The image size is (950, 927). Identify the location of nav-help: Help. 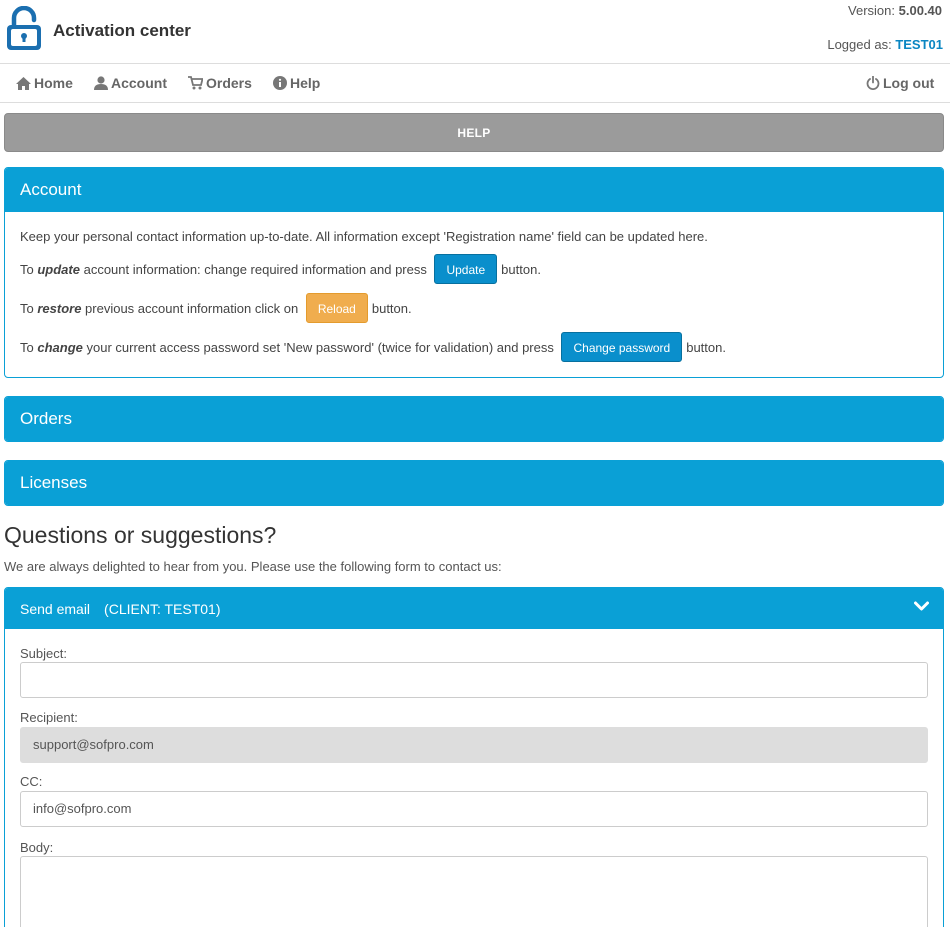
(296, 83).